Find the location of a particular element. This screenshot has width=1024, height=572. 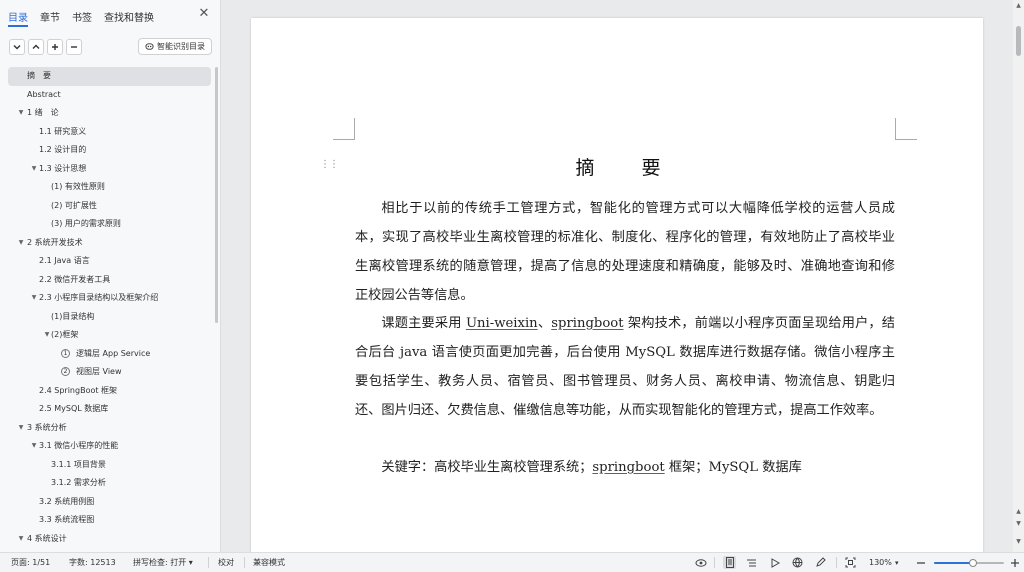

toc-item: 2.4 SpringBoot 框架 is located at coordinates (107, 391).